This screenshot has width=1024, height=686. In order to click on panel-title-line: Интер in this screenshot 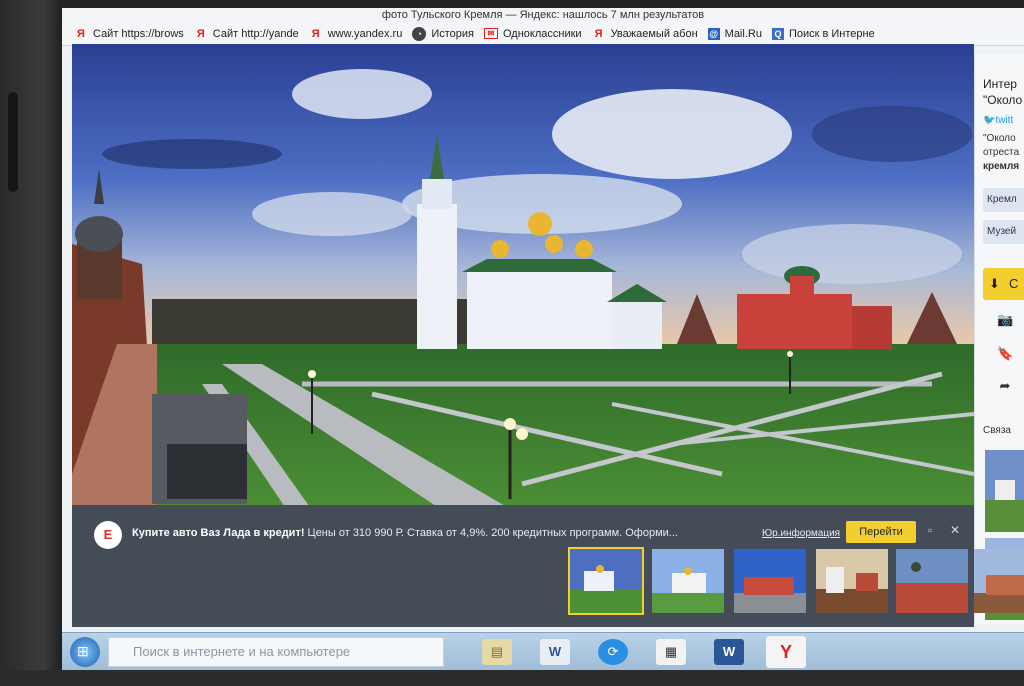, I will do `click(1000, 84)`.